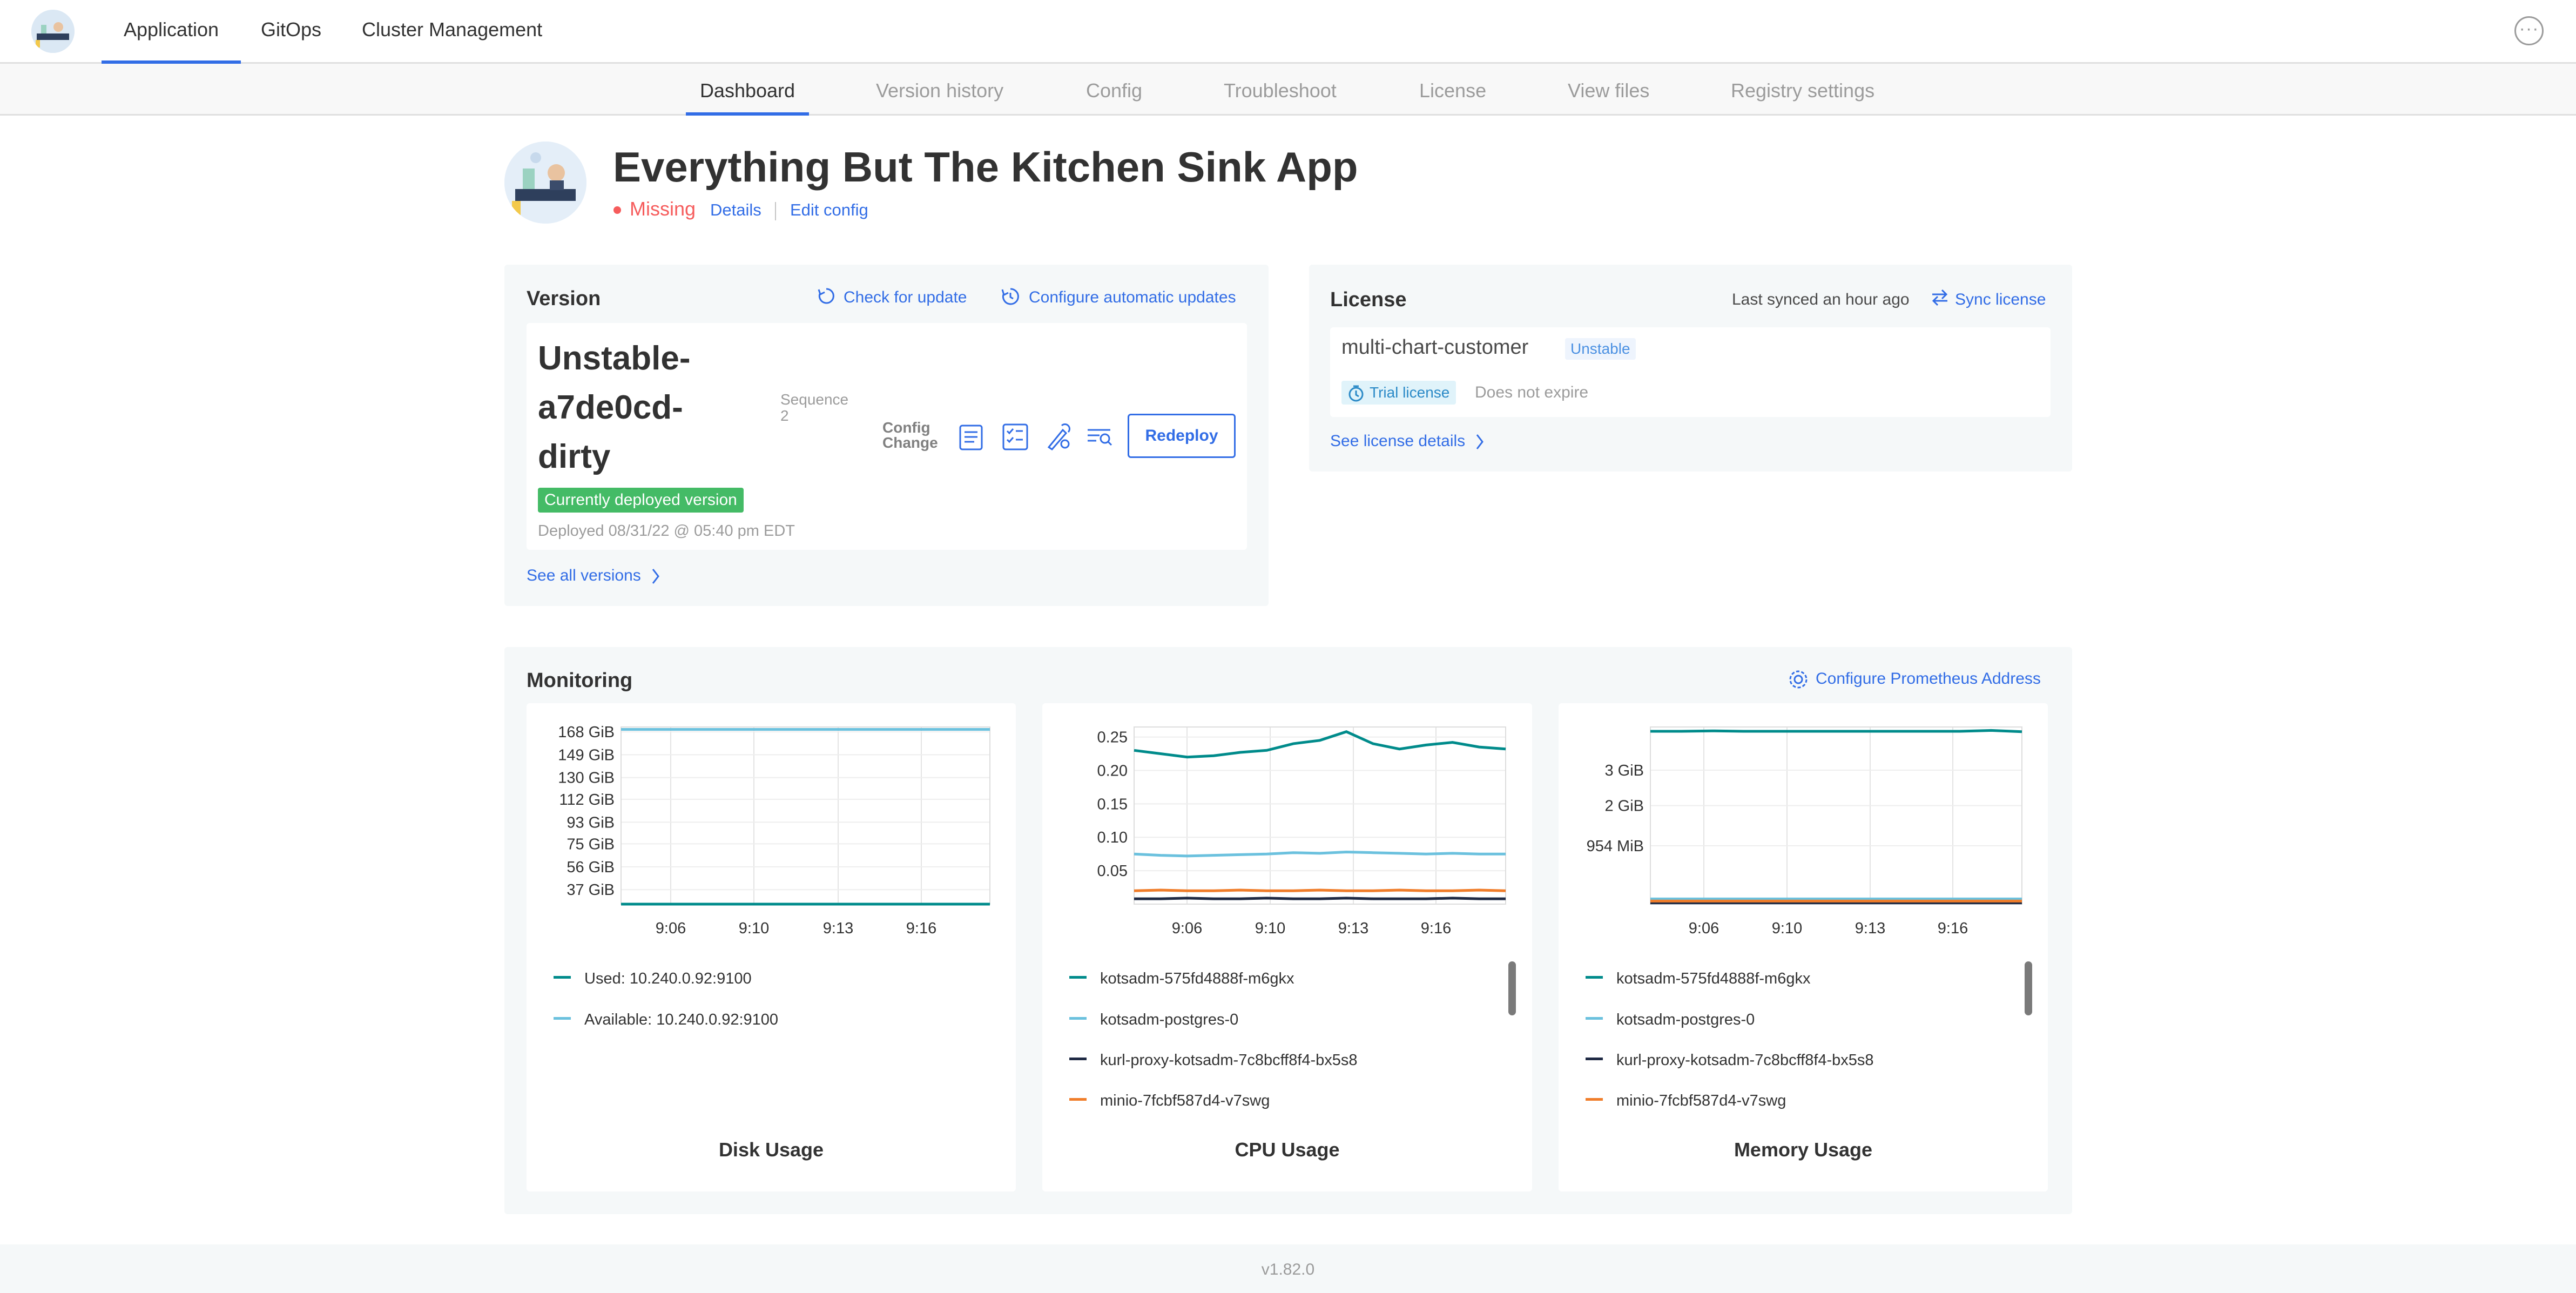 The height and width of the screenshot is (1293, 2576). What do you see at coordinates (452, 32) in the screenshot?
I see `nav-cluster-management: Cluster Management` at bounding box center [452, 32].